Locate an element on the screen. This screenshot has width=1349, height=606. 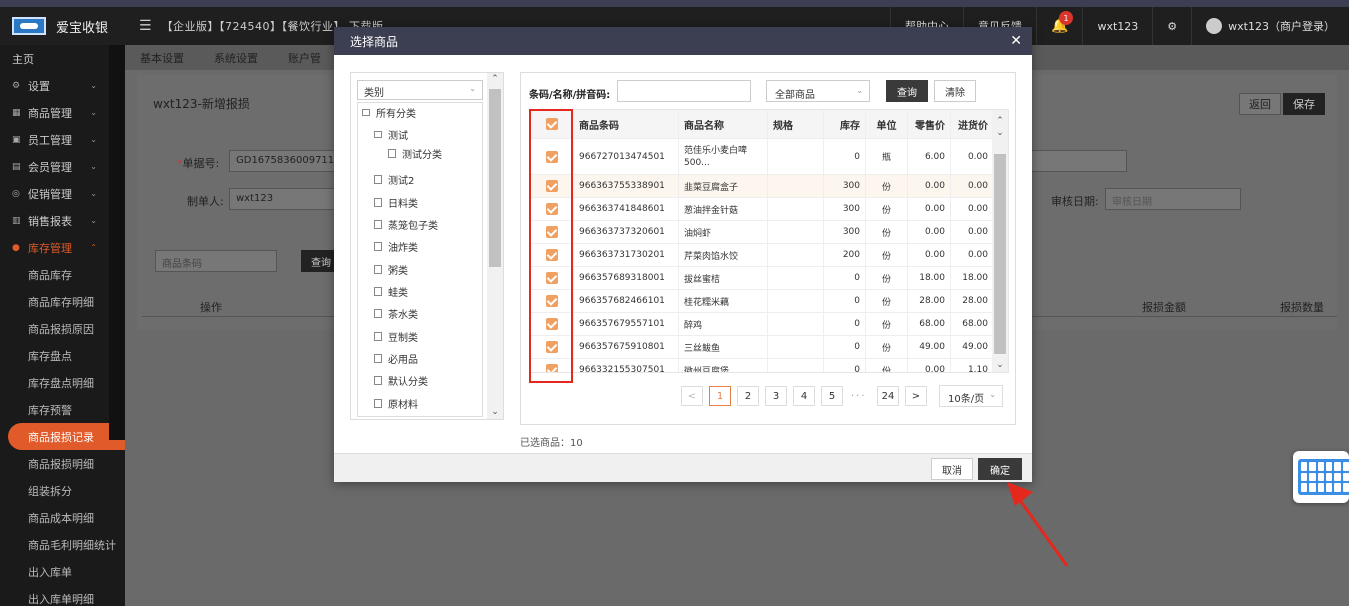
sidebar-sub-item: 商品报损明细 is located at coordinates (62, 463).